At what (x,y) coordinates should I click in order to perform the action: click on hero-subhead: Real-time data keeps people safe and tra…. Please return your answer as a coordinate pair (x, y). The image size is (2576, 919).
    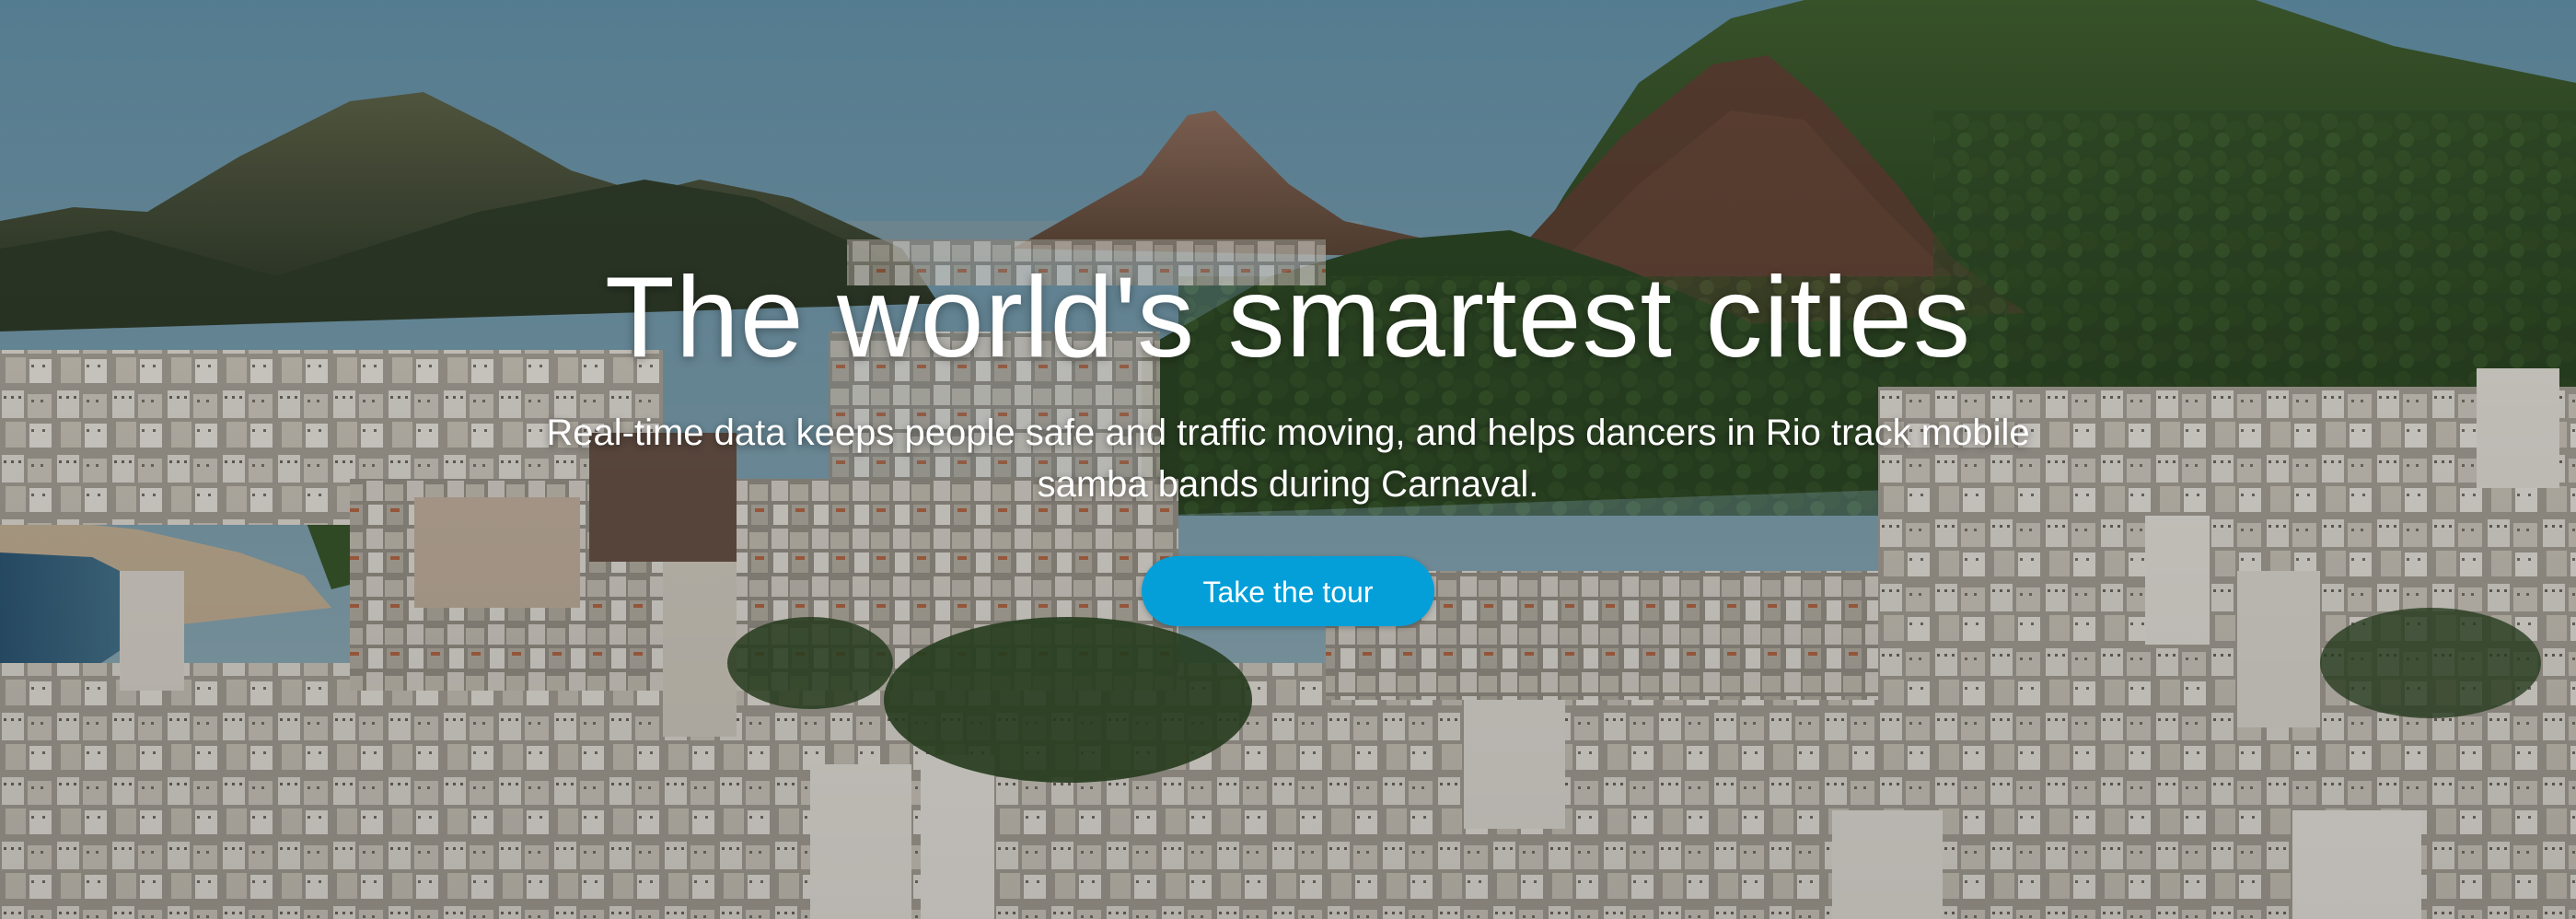
    Looking at the image, I should click on (1288, 459).